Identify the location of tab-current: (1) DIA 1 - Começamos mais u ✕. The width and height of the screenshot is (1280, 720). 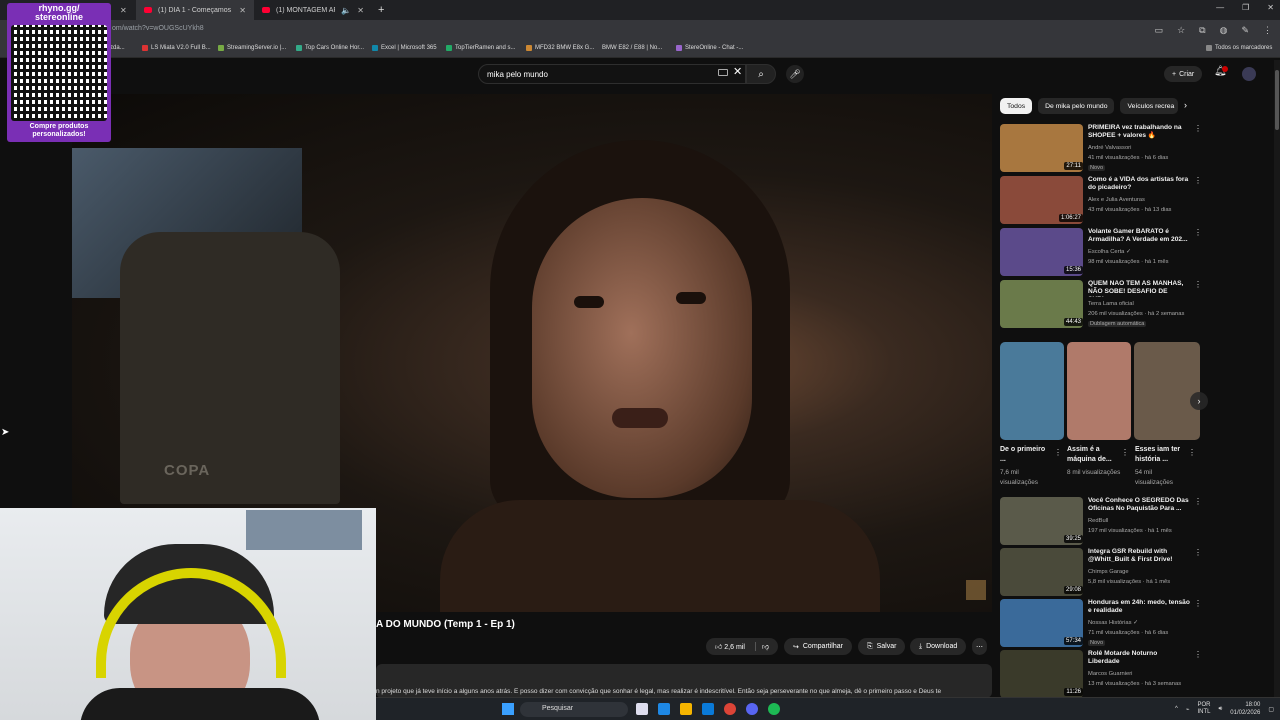
(195, 10).